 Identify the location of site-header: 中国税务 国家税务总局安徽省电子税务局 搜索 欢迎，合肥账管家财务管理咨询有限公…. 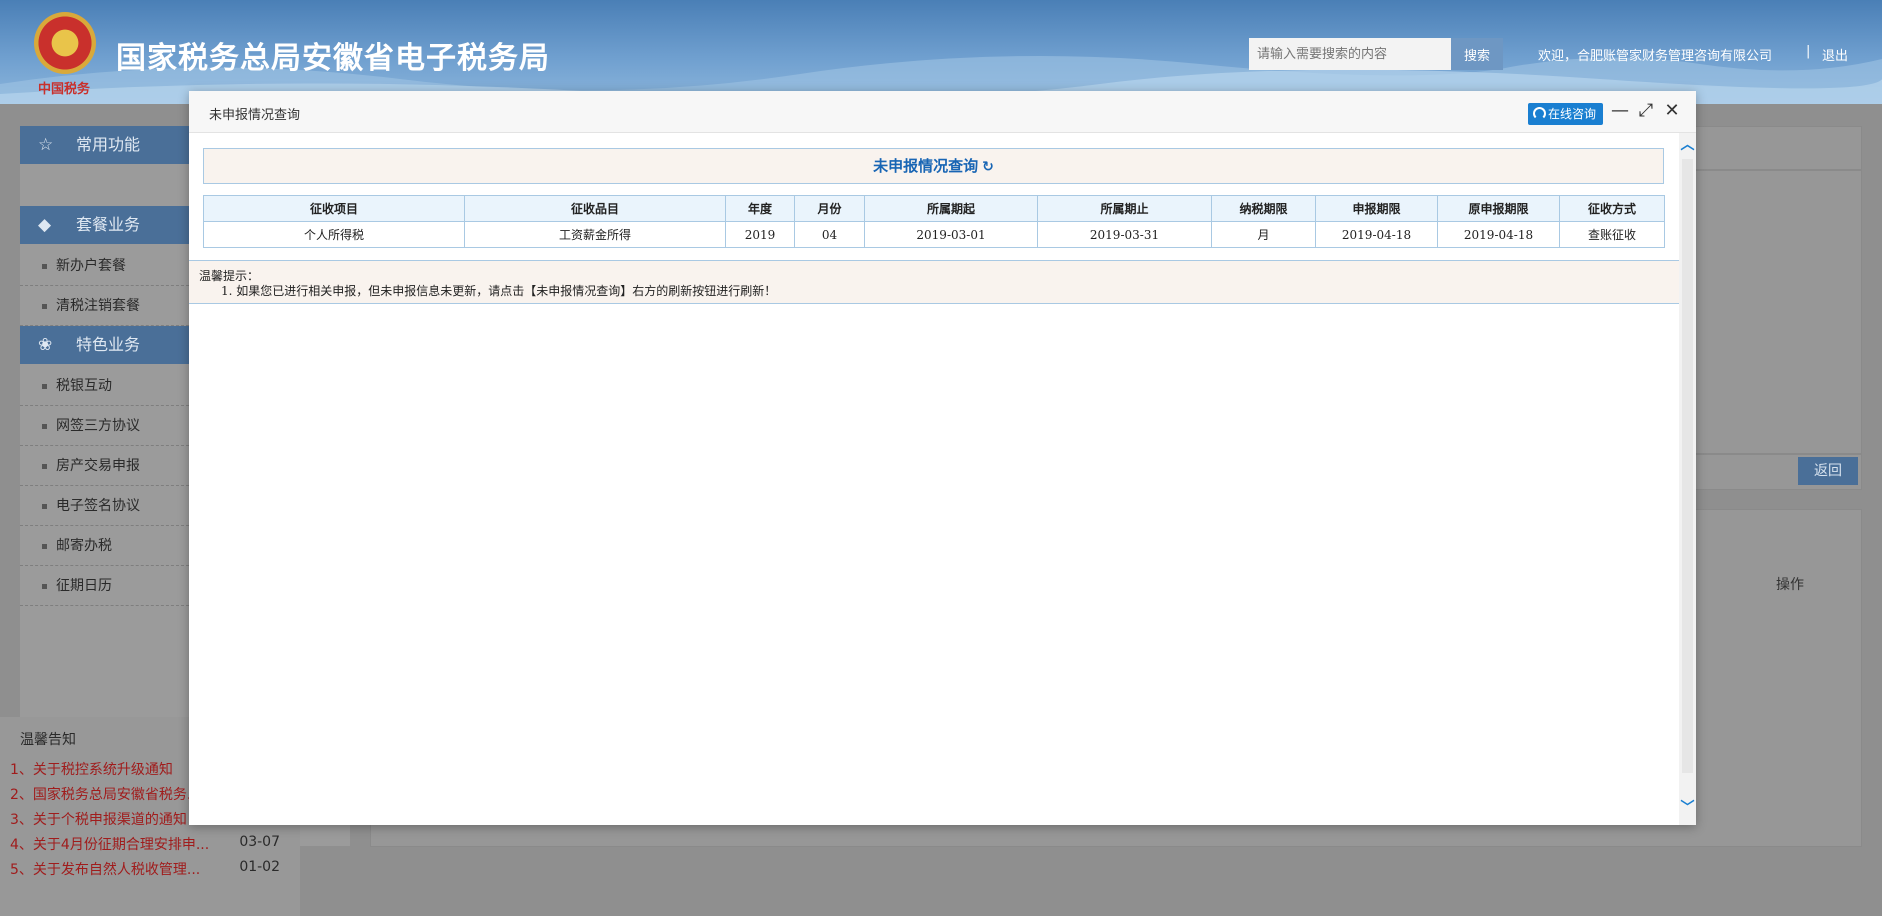
(941, 52).